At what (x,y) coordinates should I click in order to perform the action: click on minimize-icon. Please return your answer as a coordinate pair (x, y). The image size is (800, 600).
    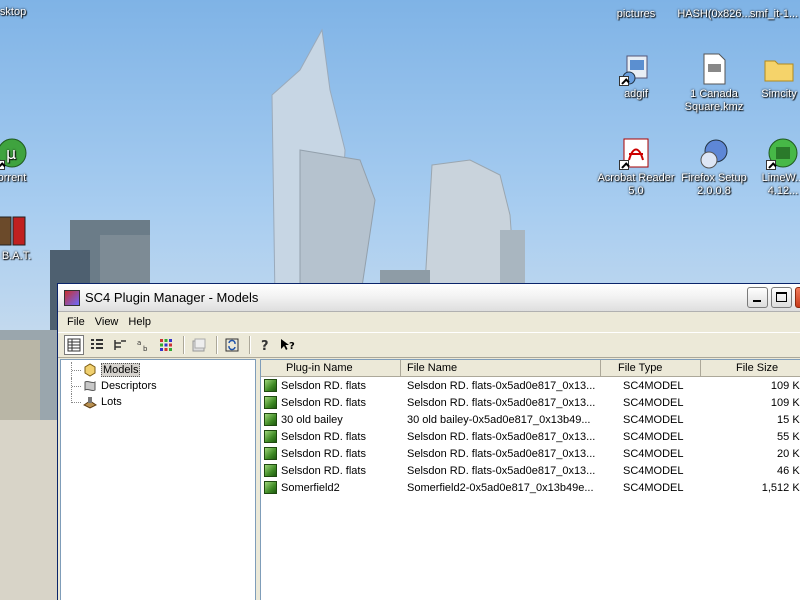
    Looking at the image, I should click on (757, 301).